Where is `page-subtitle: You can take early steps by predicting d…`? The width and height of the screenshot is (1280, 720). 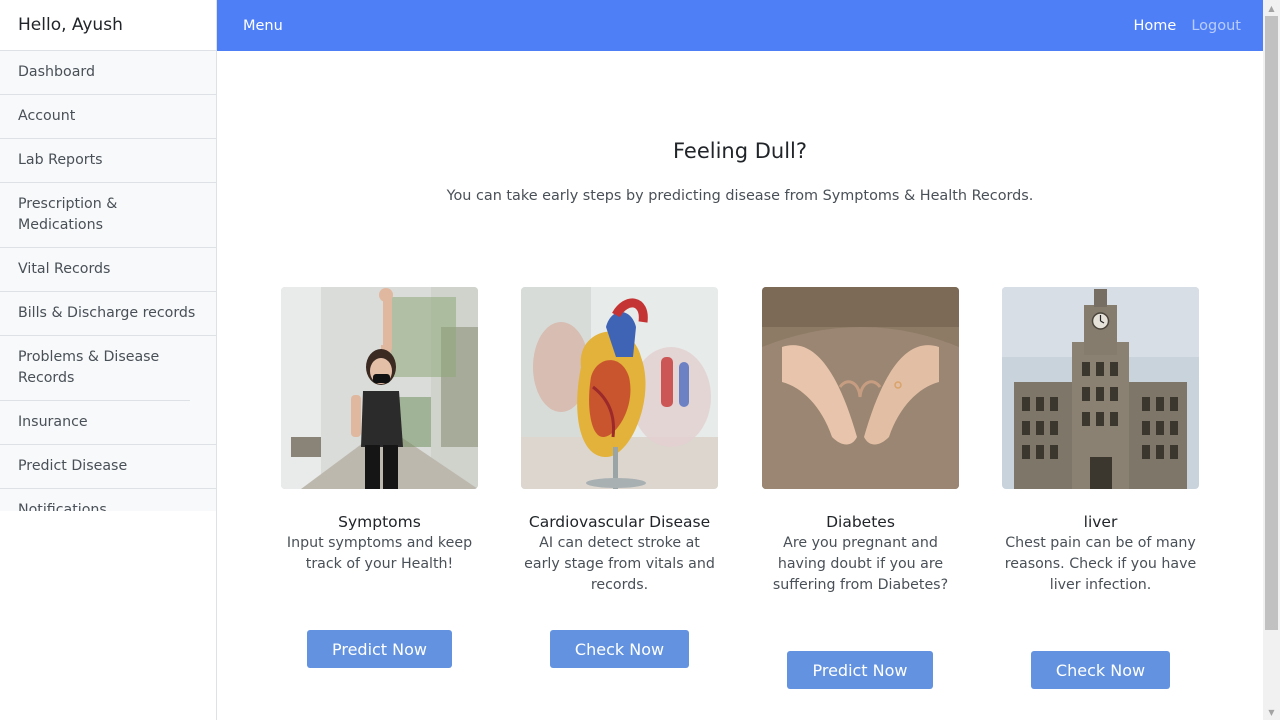
page-subtitle: You can take early steps by predicting d… is located at coordinates (740, 196).